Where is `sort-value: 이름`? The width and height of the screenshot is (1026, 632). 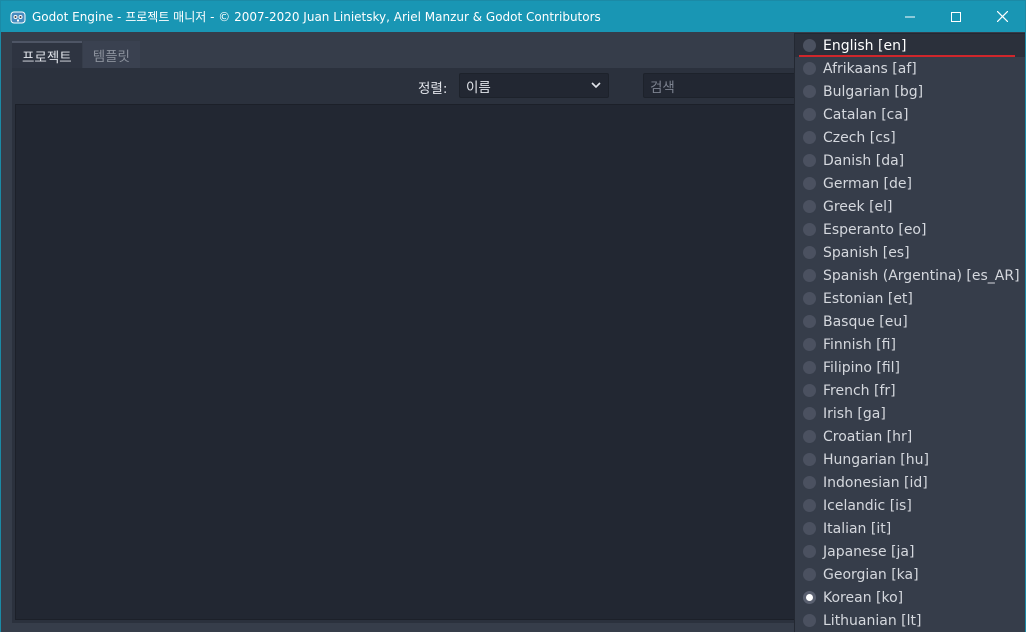 sort-value: 이름 is located at coordinates (478, 87).